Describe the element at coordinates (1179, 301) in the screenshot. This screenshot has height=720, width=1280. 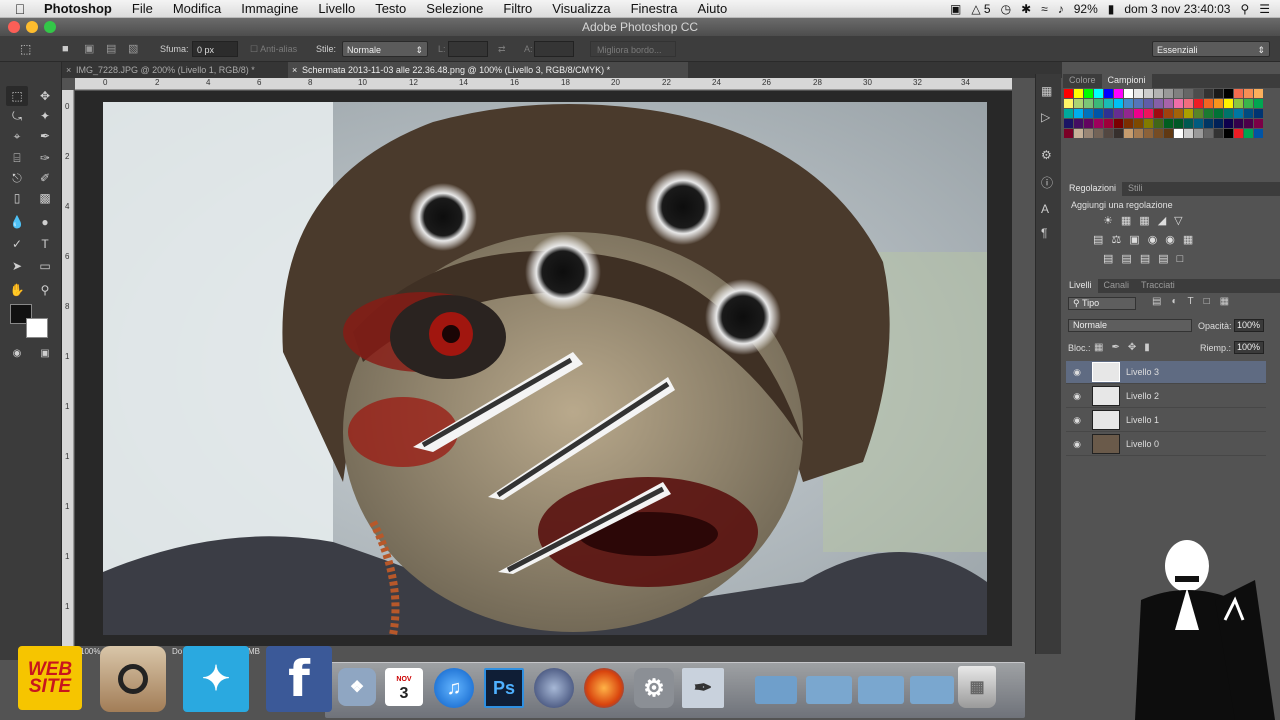
I see `filter-adjustment-icon: ◐` at that location.